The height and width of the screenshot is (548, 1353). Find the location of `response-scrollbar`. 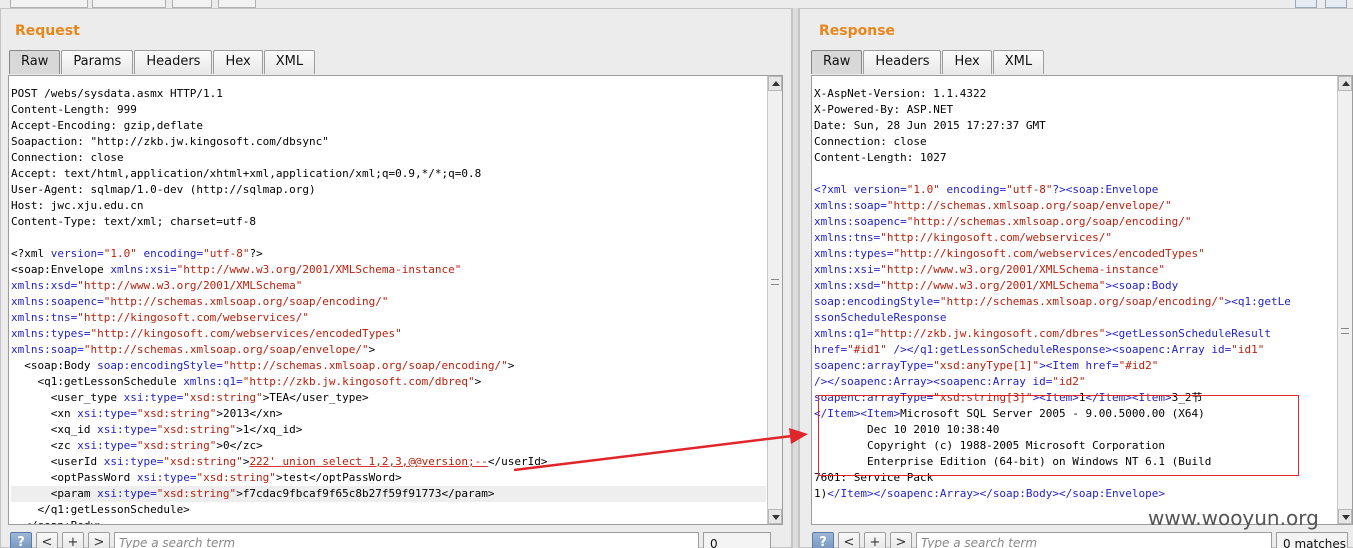

response-scrollbar is located at coordinates (1344, 300).